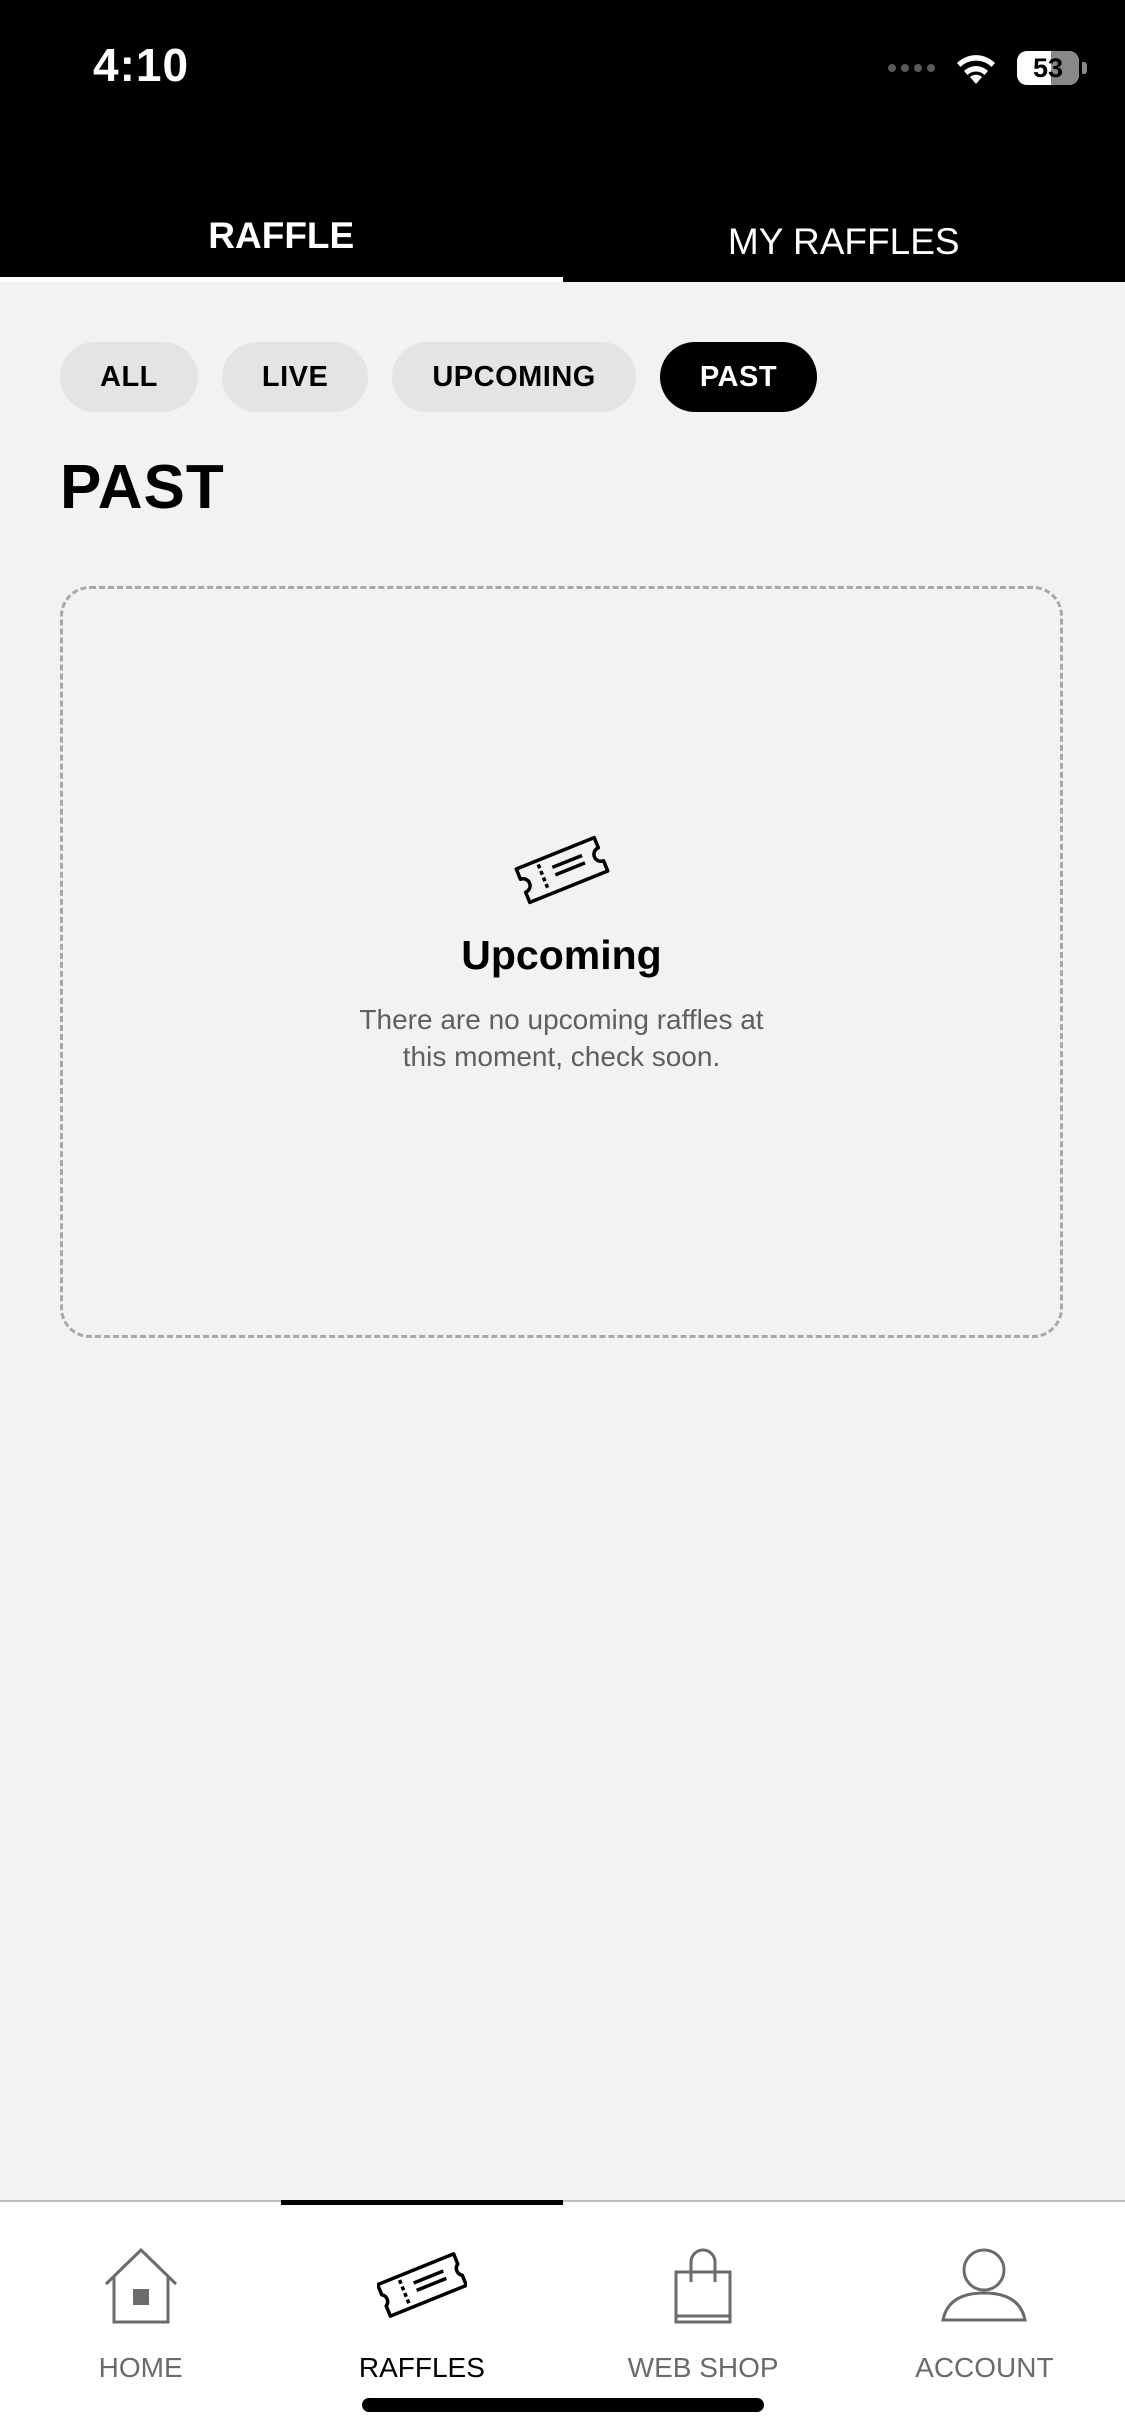 This screenshot has height=2436, width=1125. What do you see at coordinates (703, 2367) in the screenshot?
I see `nav-web-shop-label: WEB SHOP` at bounding box center [703, 2367].